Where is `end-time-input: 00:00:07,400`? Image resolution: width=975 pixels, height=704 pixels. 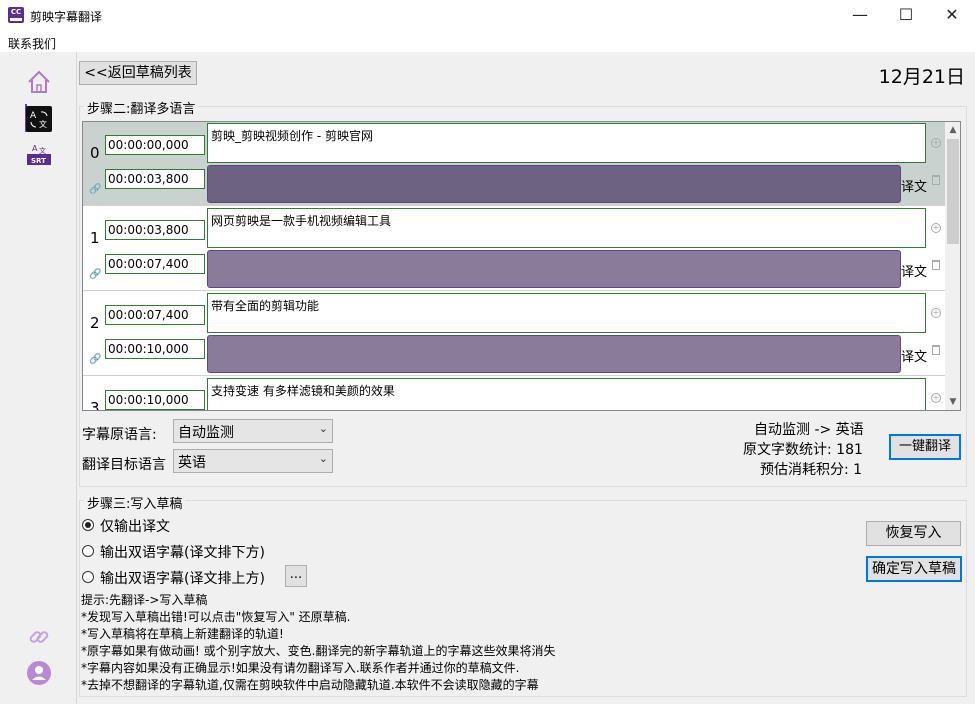 end-time-input: 00:00:07,400 is located at coordinates (155, 264).